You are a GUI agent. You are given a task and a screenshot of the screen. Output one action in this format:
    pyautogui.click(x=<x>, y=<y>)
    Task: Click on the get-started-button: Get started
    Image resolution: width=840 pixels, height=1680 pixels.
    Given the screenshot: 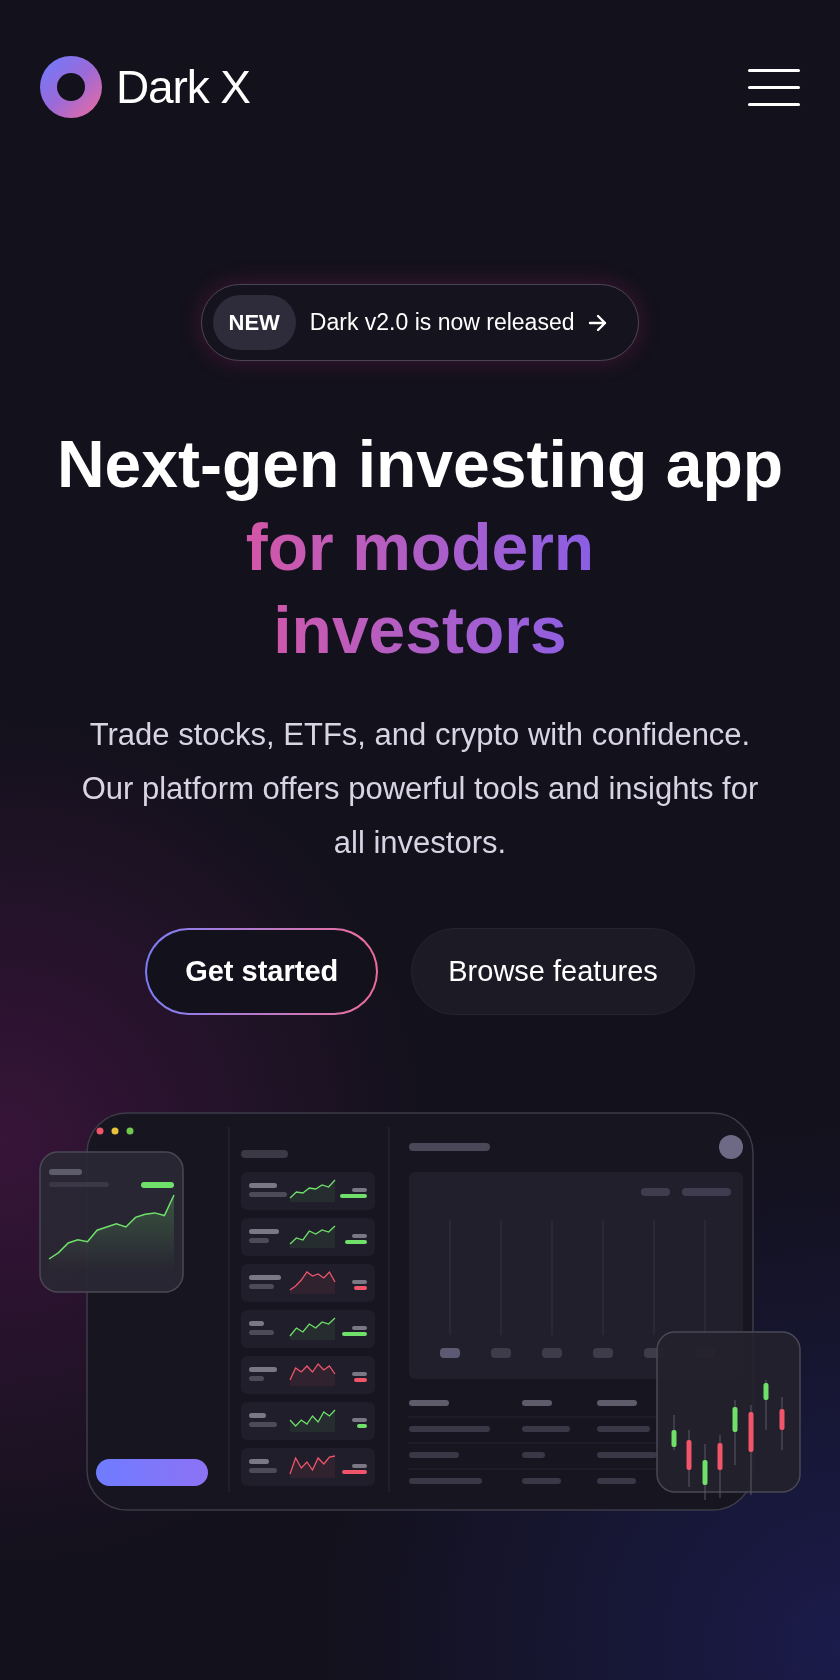 What is the action you would take?
    pyautogui.click(x=262, y=971)
    